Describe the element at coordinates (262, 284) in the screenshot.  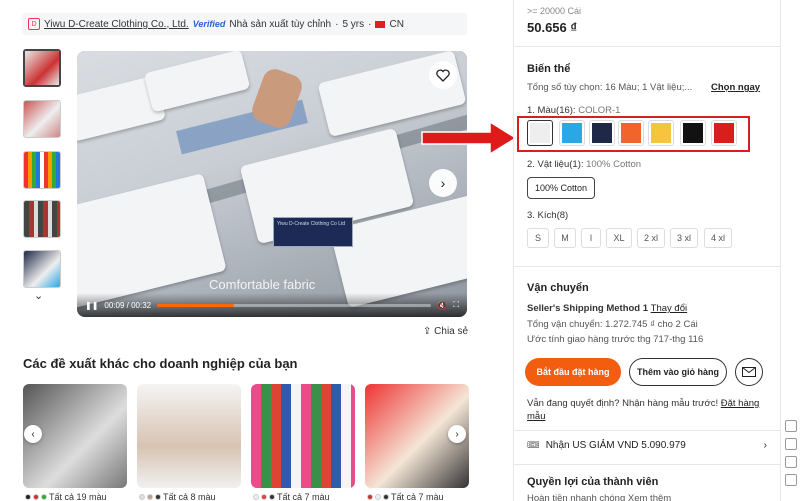
I see `video-caption: Comfortable fabric` at that location.